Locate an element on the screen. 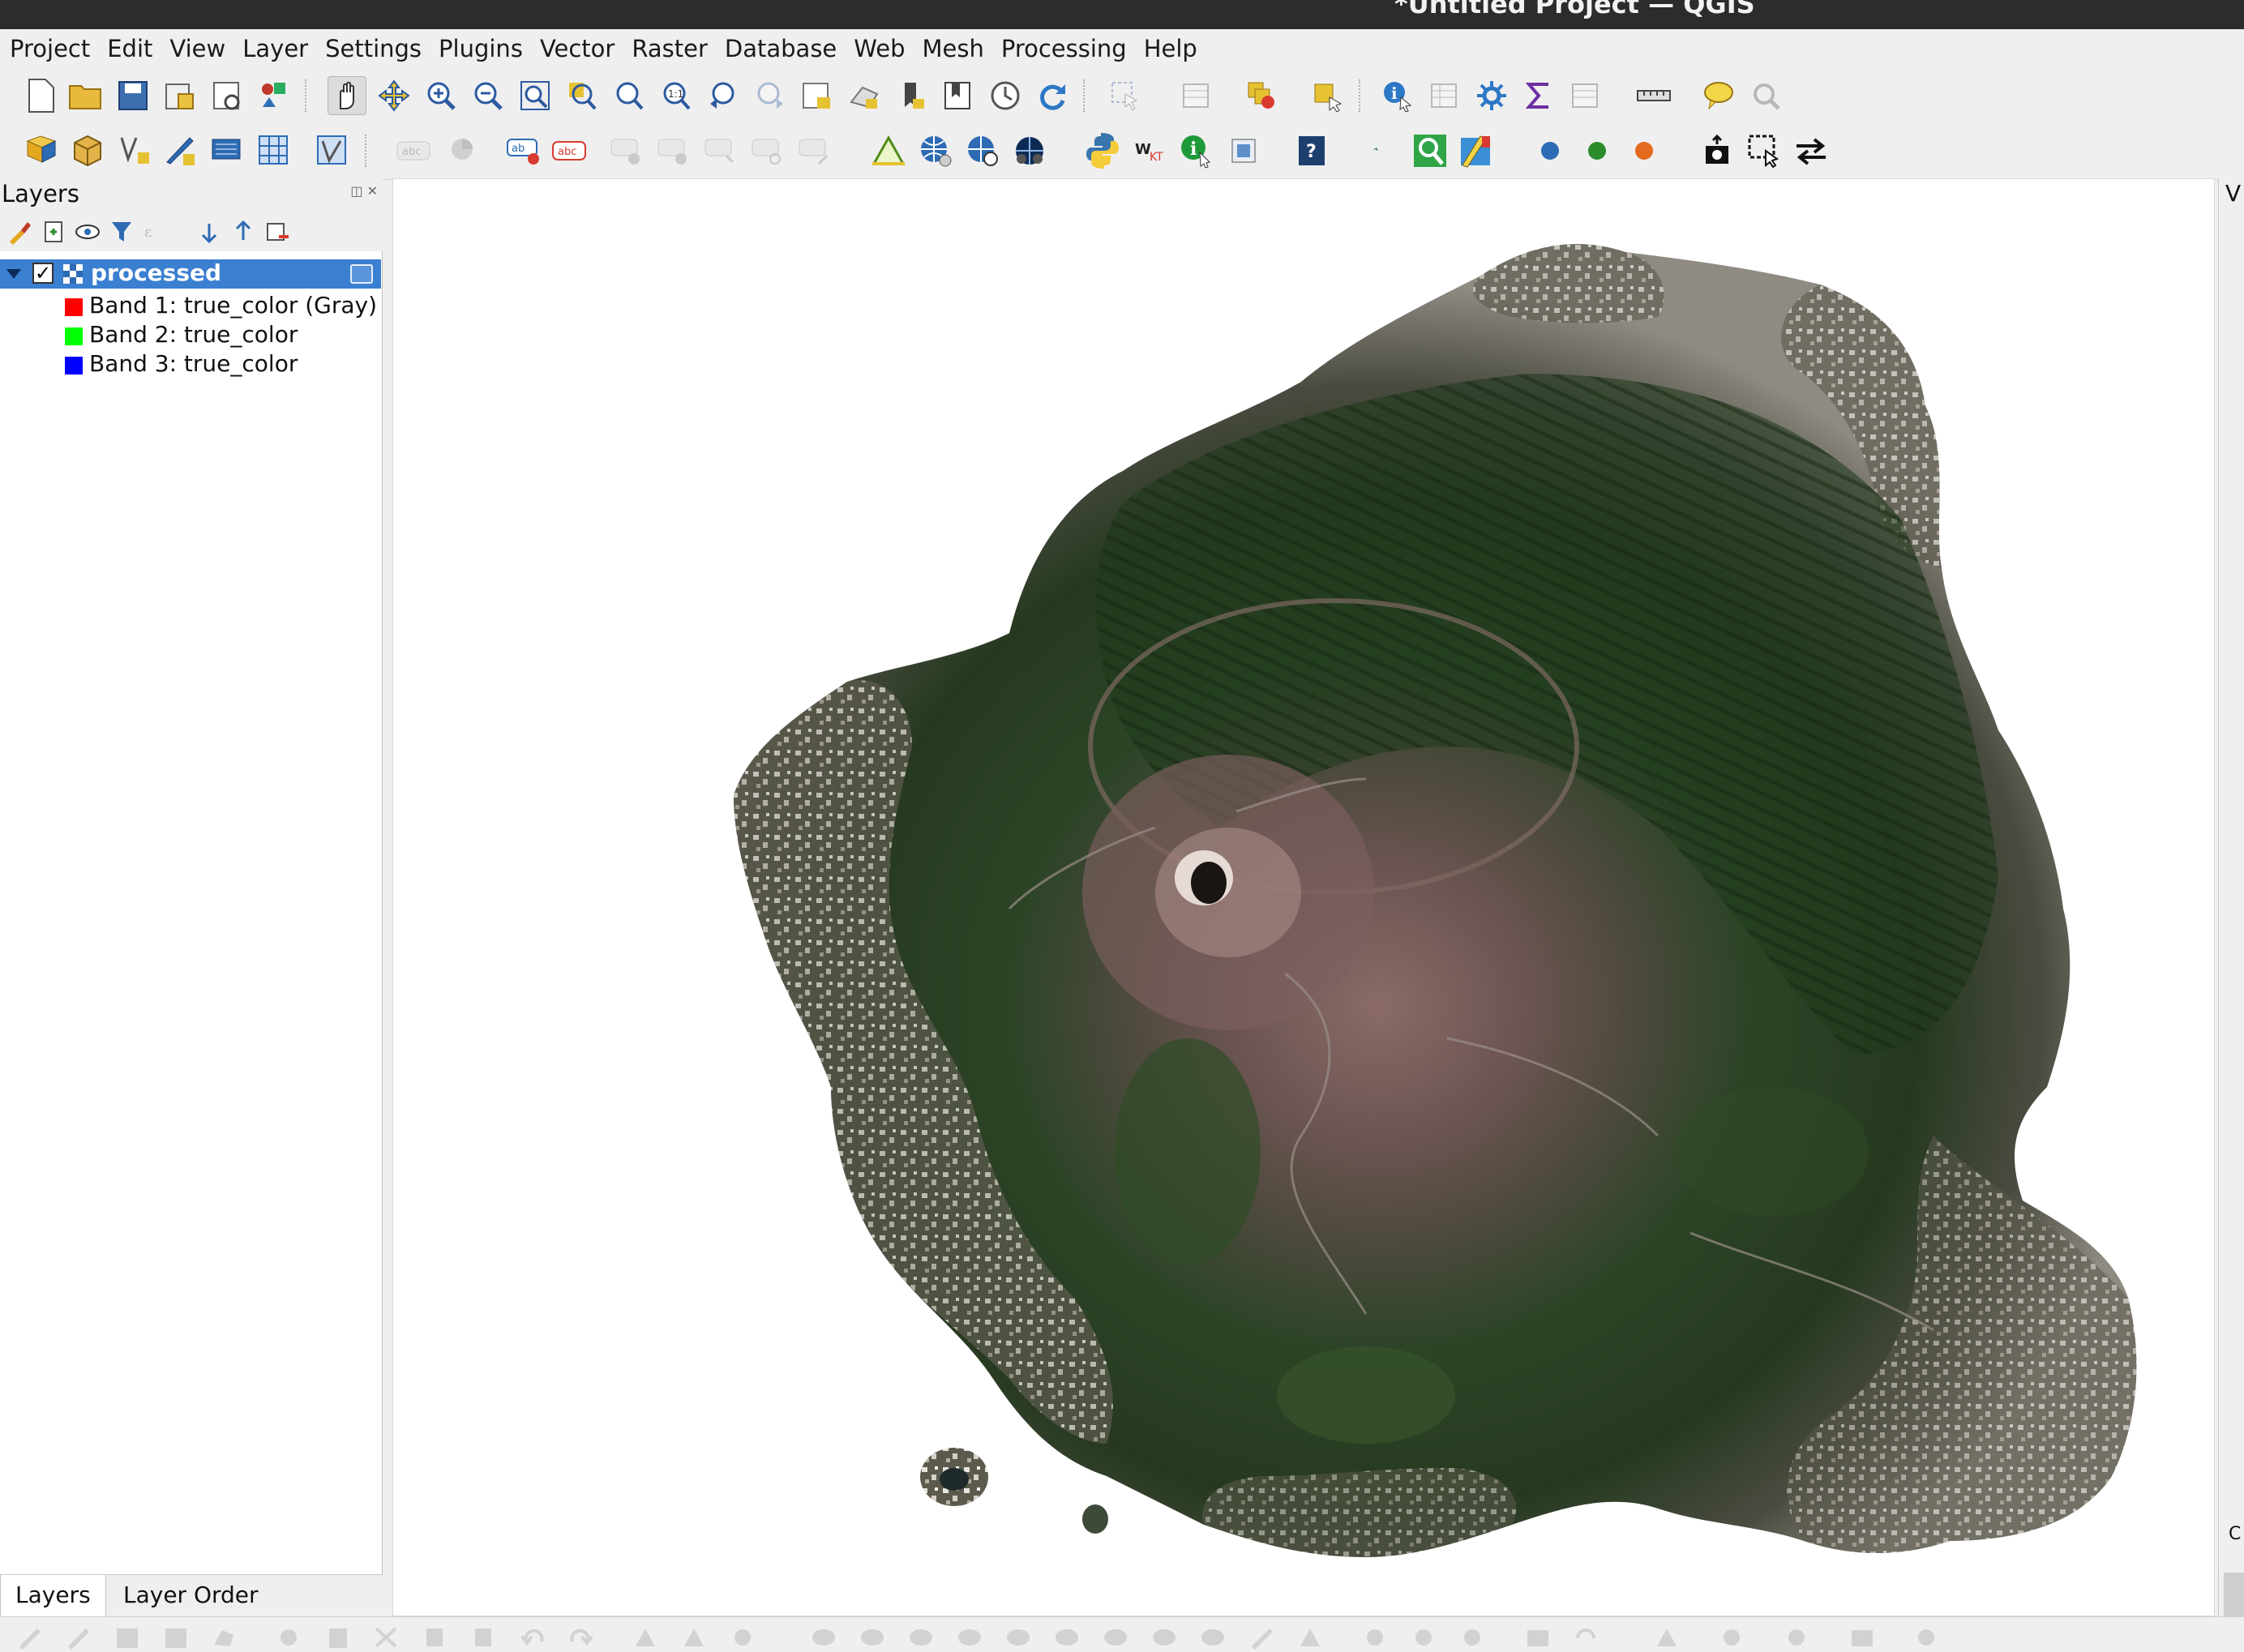 This screenshot has height=1652, width=2244. move-label-icon is located at coordinates (721, 150).